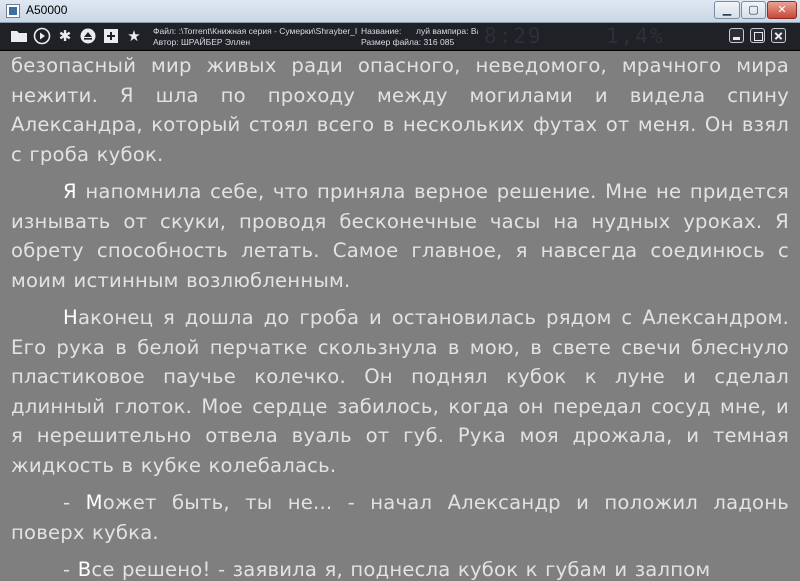 The width and height of the screenshot is (800, 581). Describe the element at coordinates (134, 36) in the screenshot. I see `star-icon: ★` at that location.